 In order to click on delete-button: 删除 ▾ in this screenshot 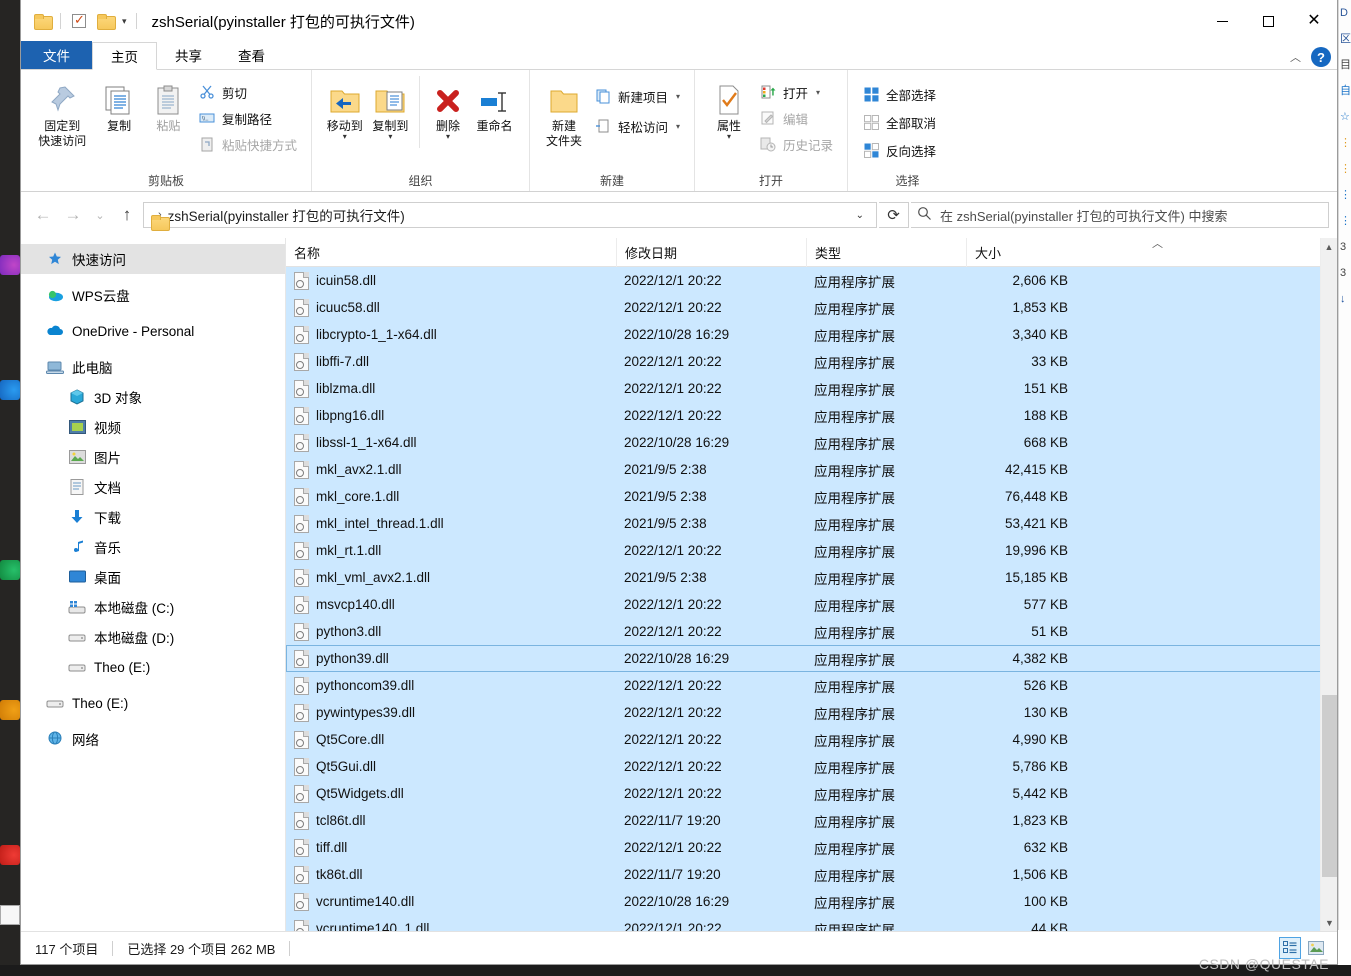, I will do `click(448, 108)`.